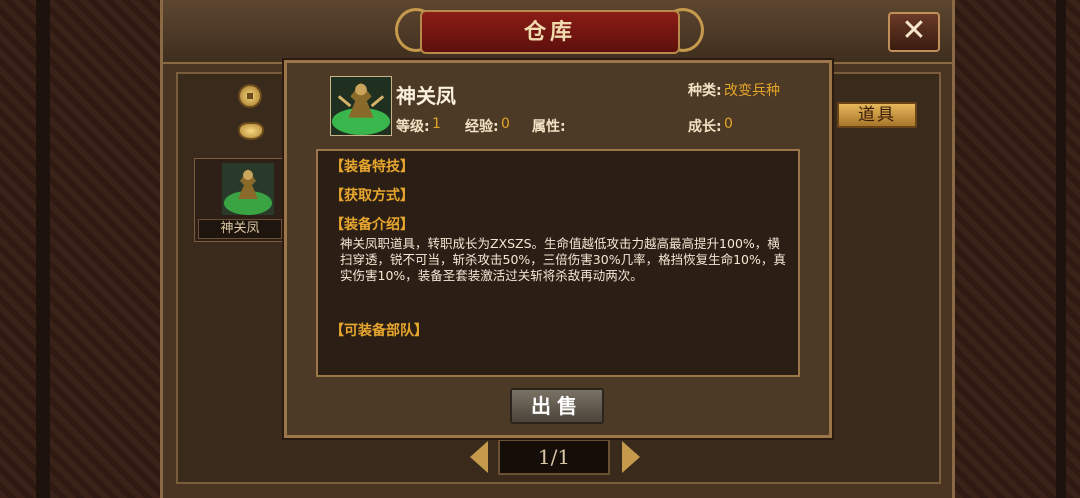 This screenshot has height=498, width=1080. I want to click on close-button: ✕, so click(914, 32).